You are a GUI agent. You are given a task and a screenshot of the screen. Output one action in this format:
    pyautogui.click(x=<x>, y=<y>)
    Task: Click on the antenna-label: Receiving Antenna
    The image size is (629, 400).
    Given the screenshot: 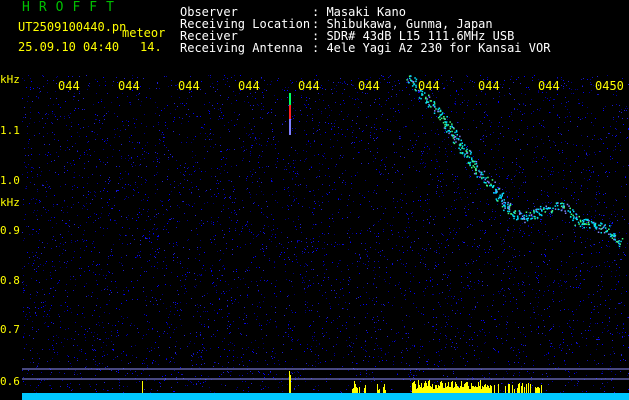 What is the action you would take?
    pyautogui.click(x=241, y=48)
    